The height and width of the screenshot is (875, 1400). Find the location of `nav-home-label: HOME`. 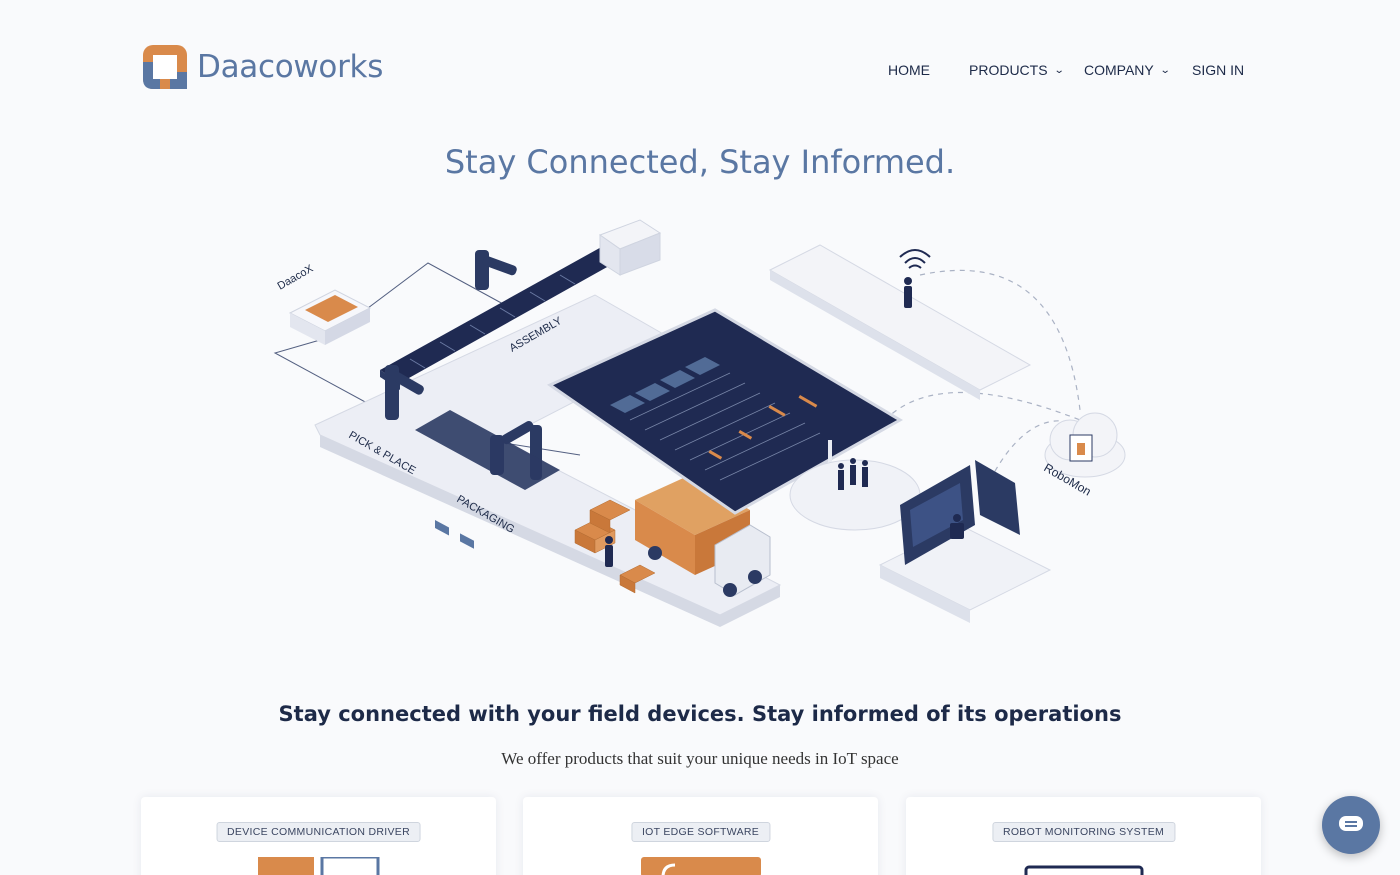

nav-home-label: HOME is located at coordinates (909, 70).